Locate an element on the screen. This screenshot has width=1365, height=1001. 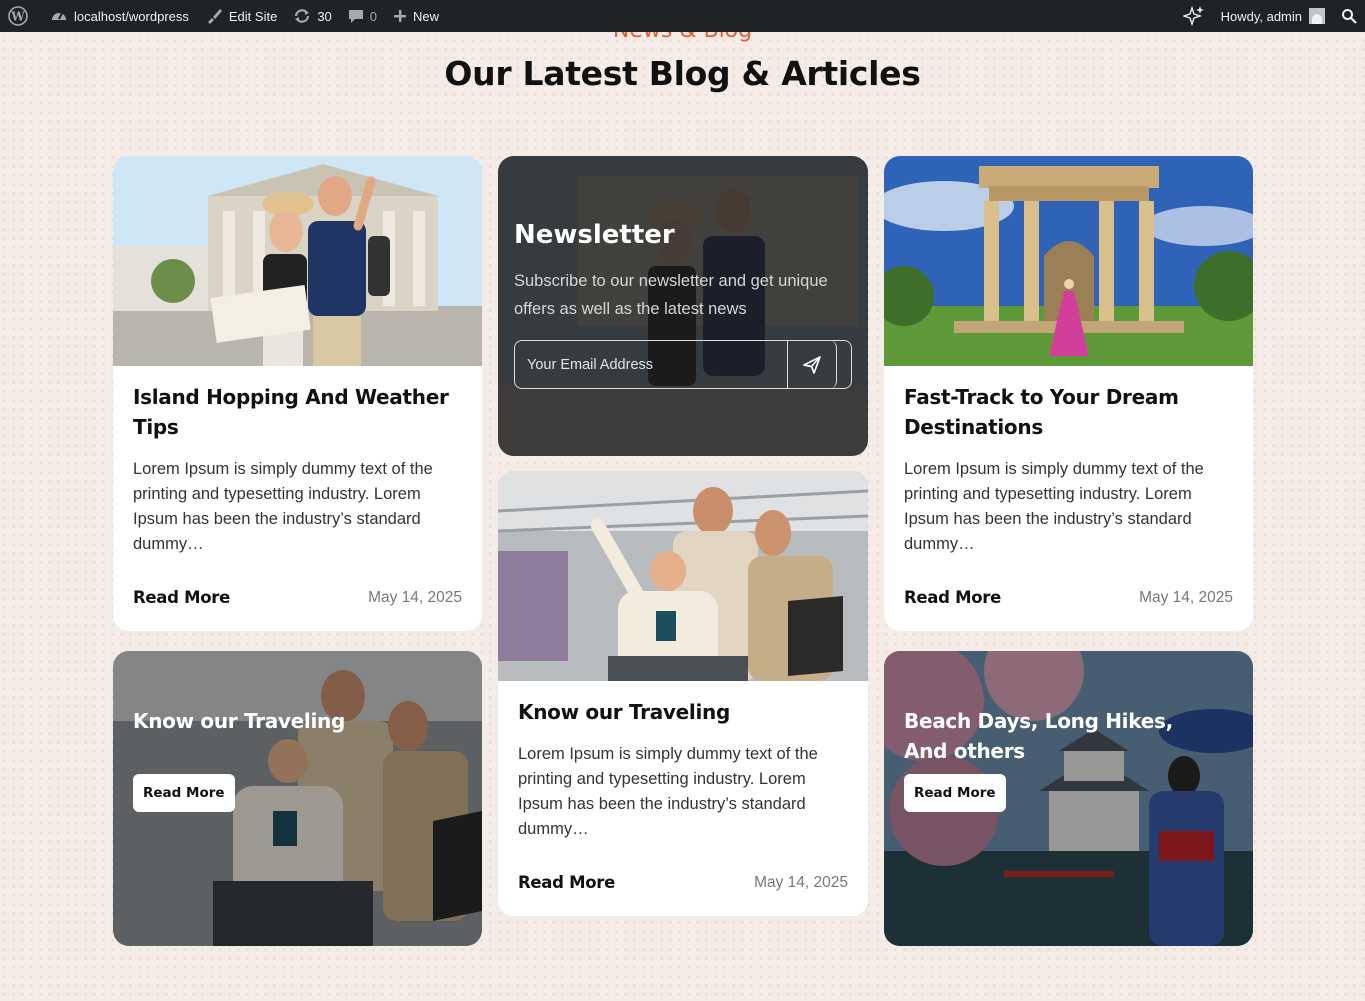
ai-sparkle-button is located at coordinates (1194, 16).